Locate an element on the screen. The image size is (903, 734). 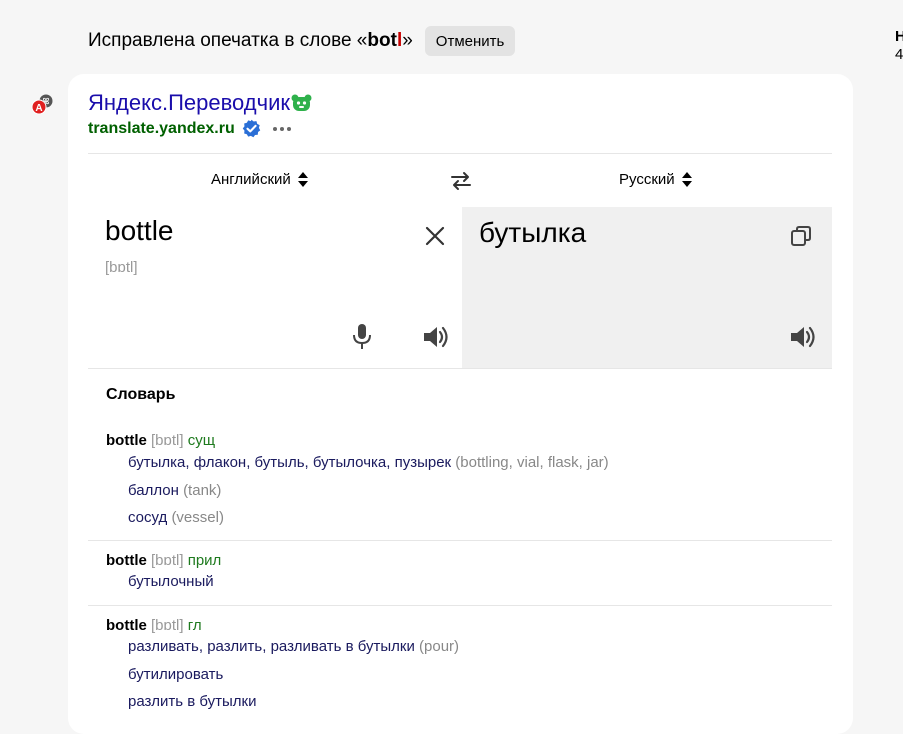
dictionary-sense: бутылочный is located at coordinates (171, 581).